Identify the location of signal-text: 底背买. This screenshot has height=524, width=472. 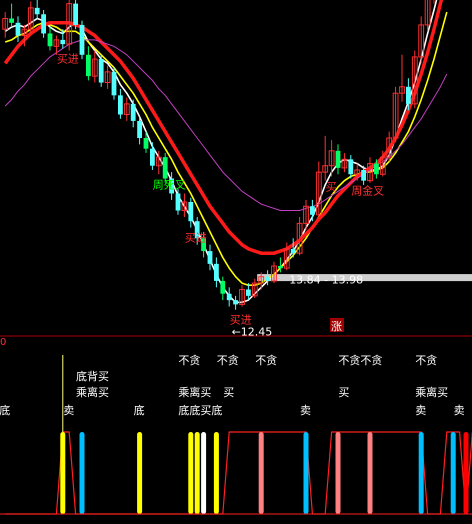
(92, 376).